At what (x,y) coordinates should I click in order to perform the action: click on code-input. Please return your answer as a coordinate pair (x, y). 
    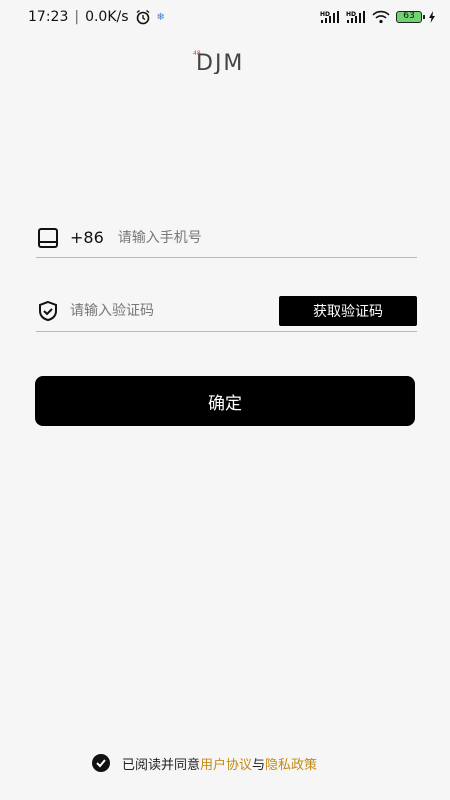
    Looking at the image, I should click on (170, 310).